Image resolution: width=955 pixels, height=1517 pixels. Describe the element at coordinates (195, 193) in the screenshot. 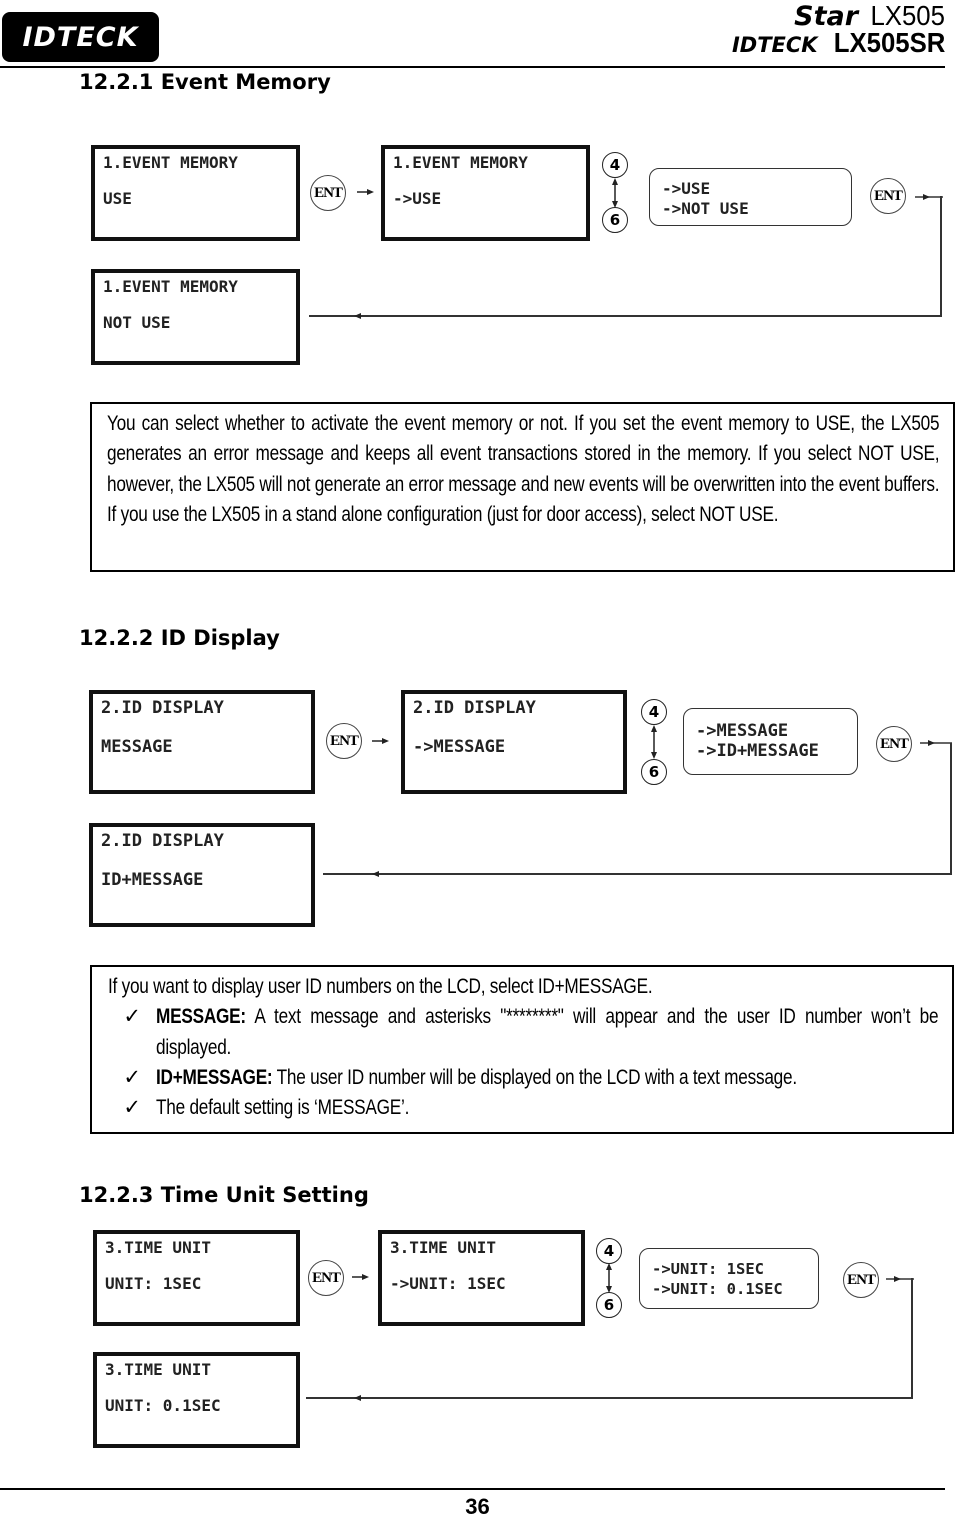

I see `lcd-current: 1.EVENT MEMORY USE` at that location.